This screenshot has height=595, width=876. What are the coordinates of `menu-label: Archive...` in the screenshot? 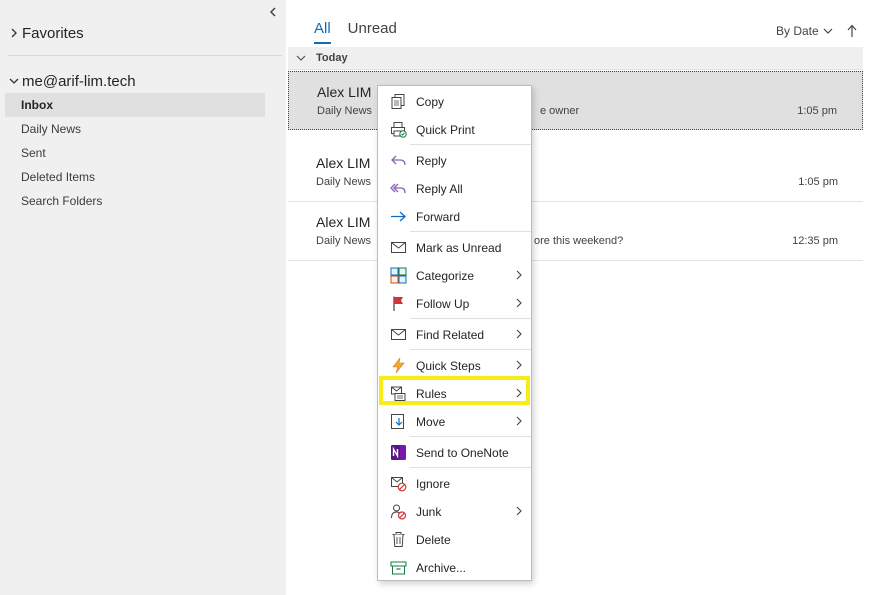 It's located at (441, 568).